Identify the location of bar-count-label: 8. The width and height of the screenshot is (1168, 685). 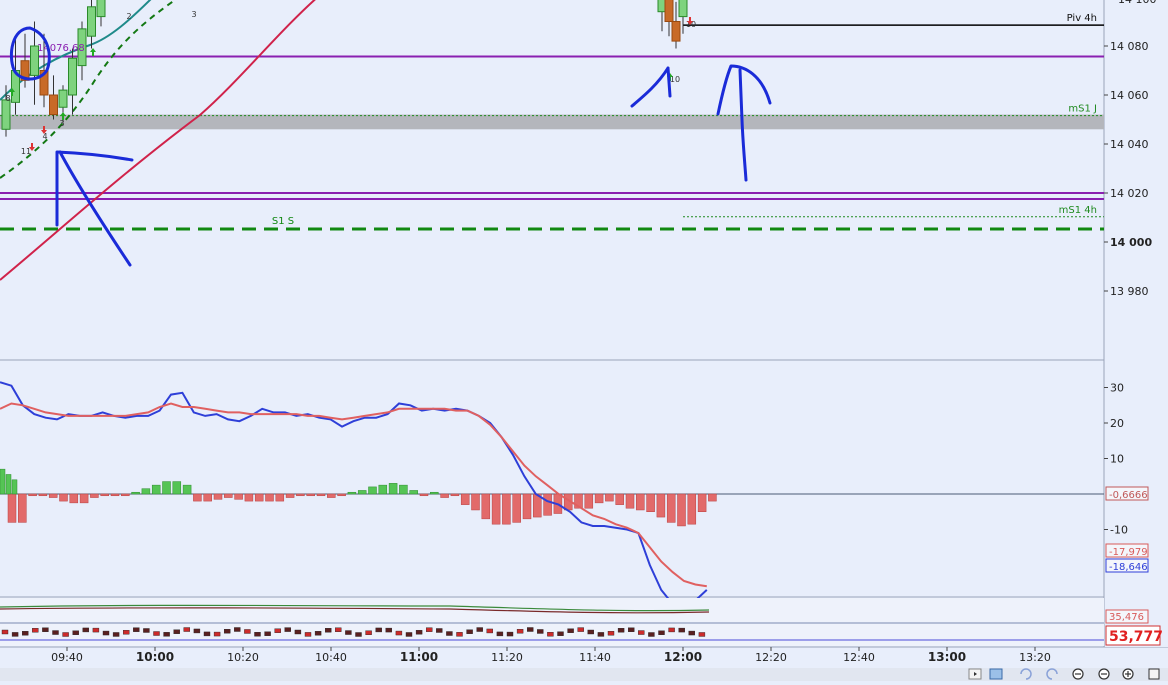
(7, 98).